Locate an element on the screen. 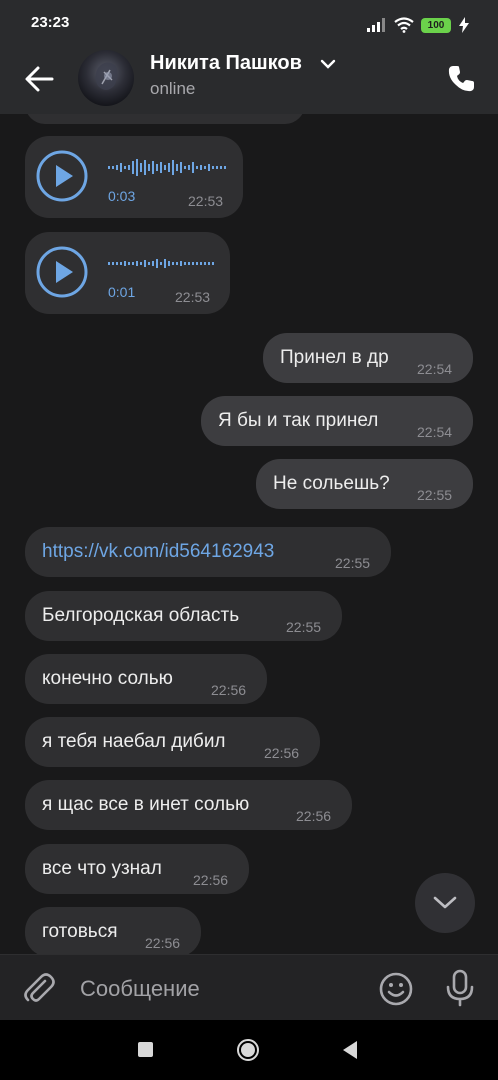  voice-message: 0:01 22:53 is located at coordinates (127, 273).